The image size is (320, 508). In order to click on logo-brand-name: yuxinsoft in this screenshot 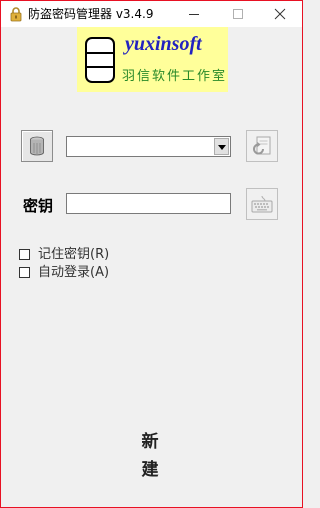, I will do `click(163, 44)`.